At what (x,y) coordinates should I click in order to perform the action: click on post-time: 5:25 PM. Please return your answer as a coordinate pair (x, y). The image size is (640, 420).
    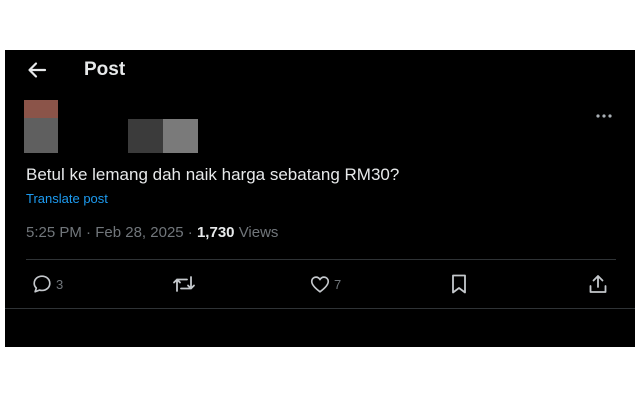
    Looking at the image, I should click on (54, 232).